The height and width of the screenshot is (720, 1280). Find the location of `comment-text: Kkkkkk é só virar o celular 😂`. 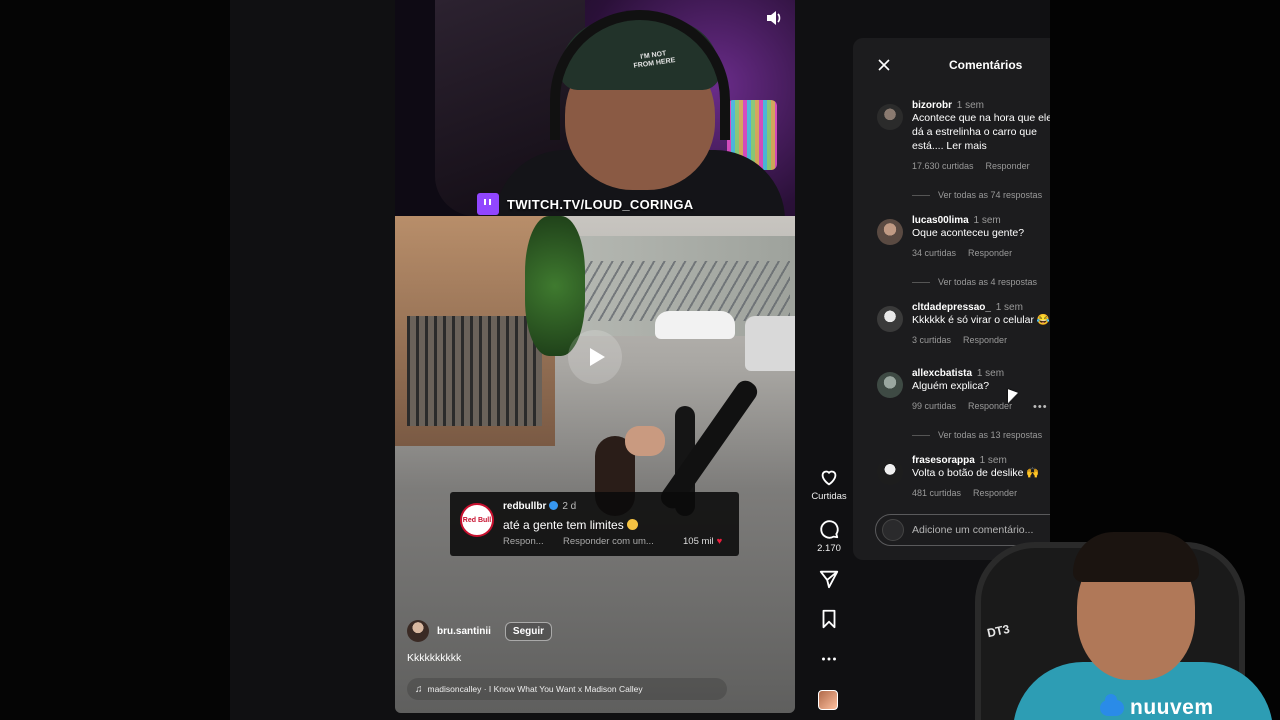

comment-text: Kkkkkk é só virar o celular 😂 is located at coordinates (981, 320).